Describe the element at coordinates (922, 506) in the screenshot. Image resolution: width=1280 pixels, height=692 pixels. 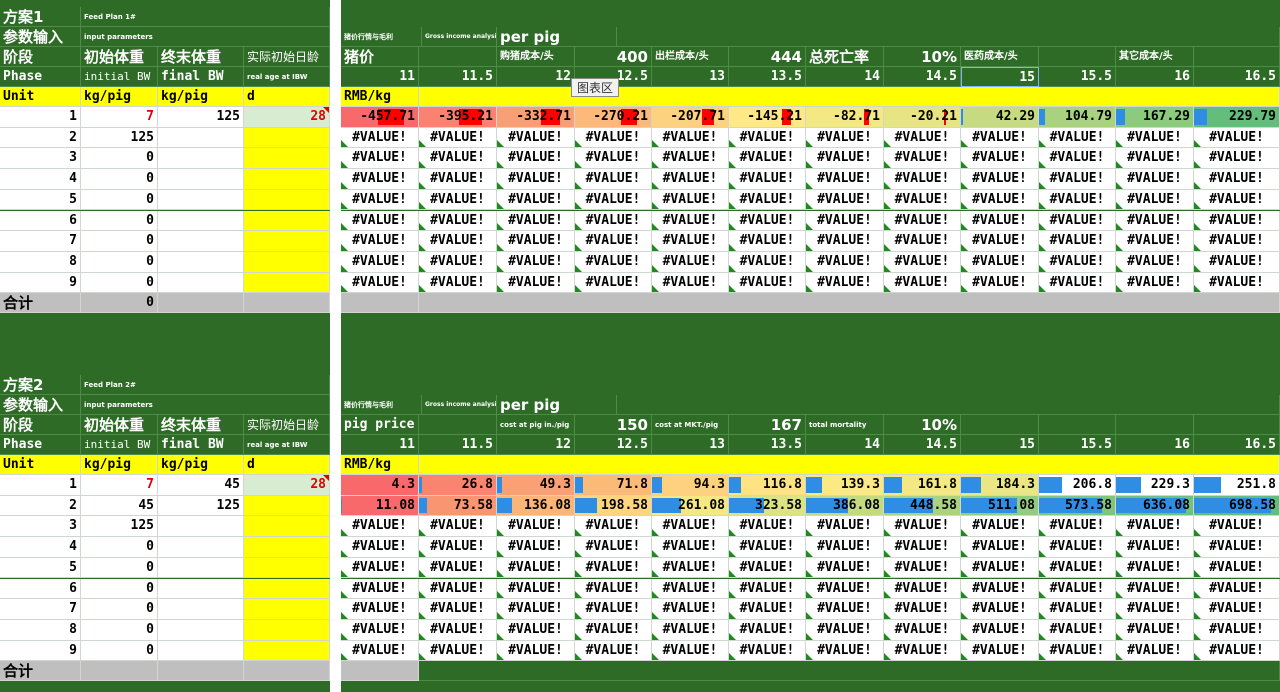
I see `gross-value: 448.58` at that location.